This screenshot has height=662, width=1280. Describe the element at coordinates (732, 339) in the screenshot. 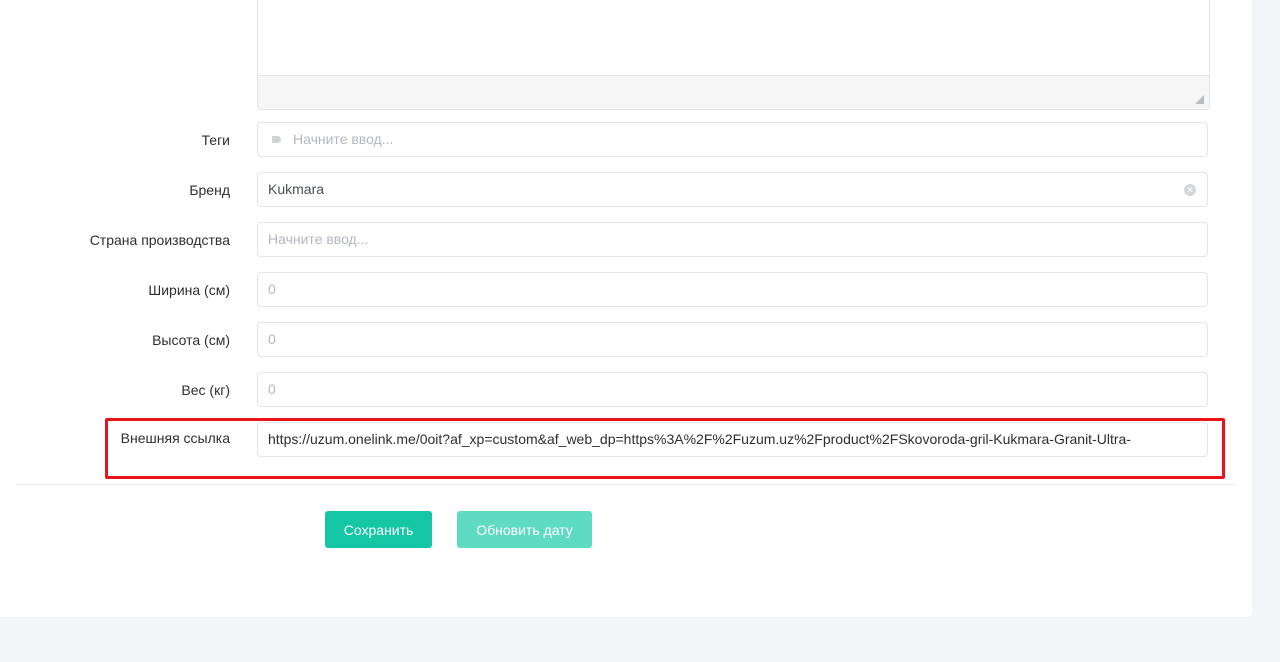

I see `height-input: 0` at that location.